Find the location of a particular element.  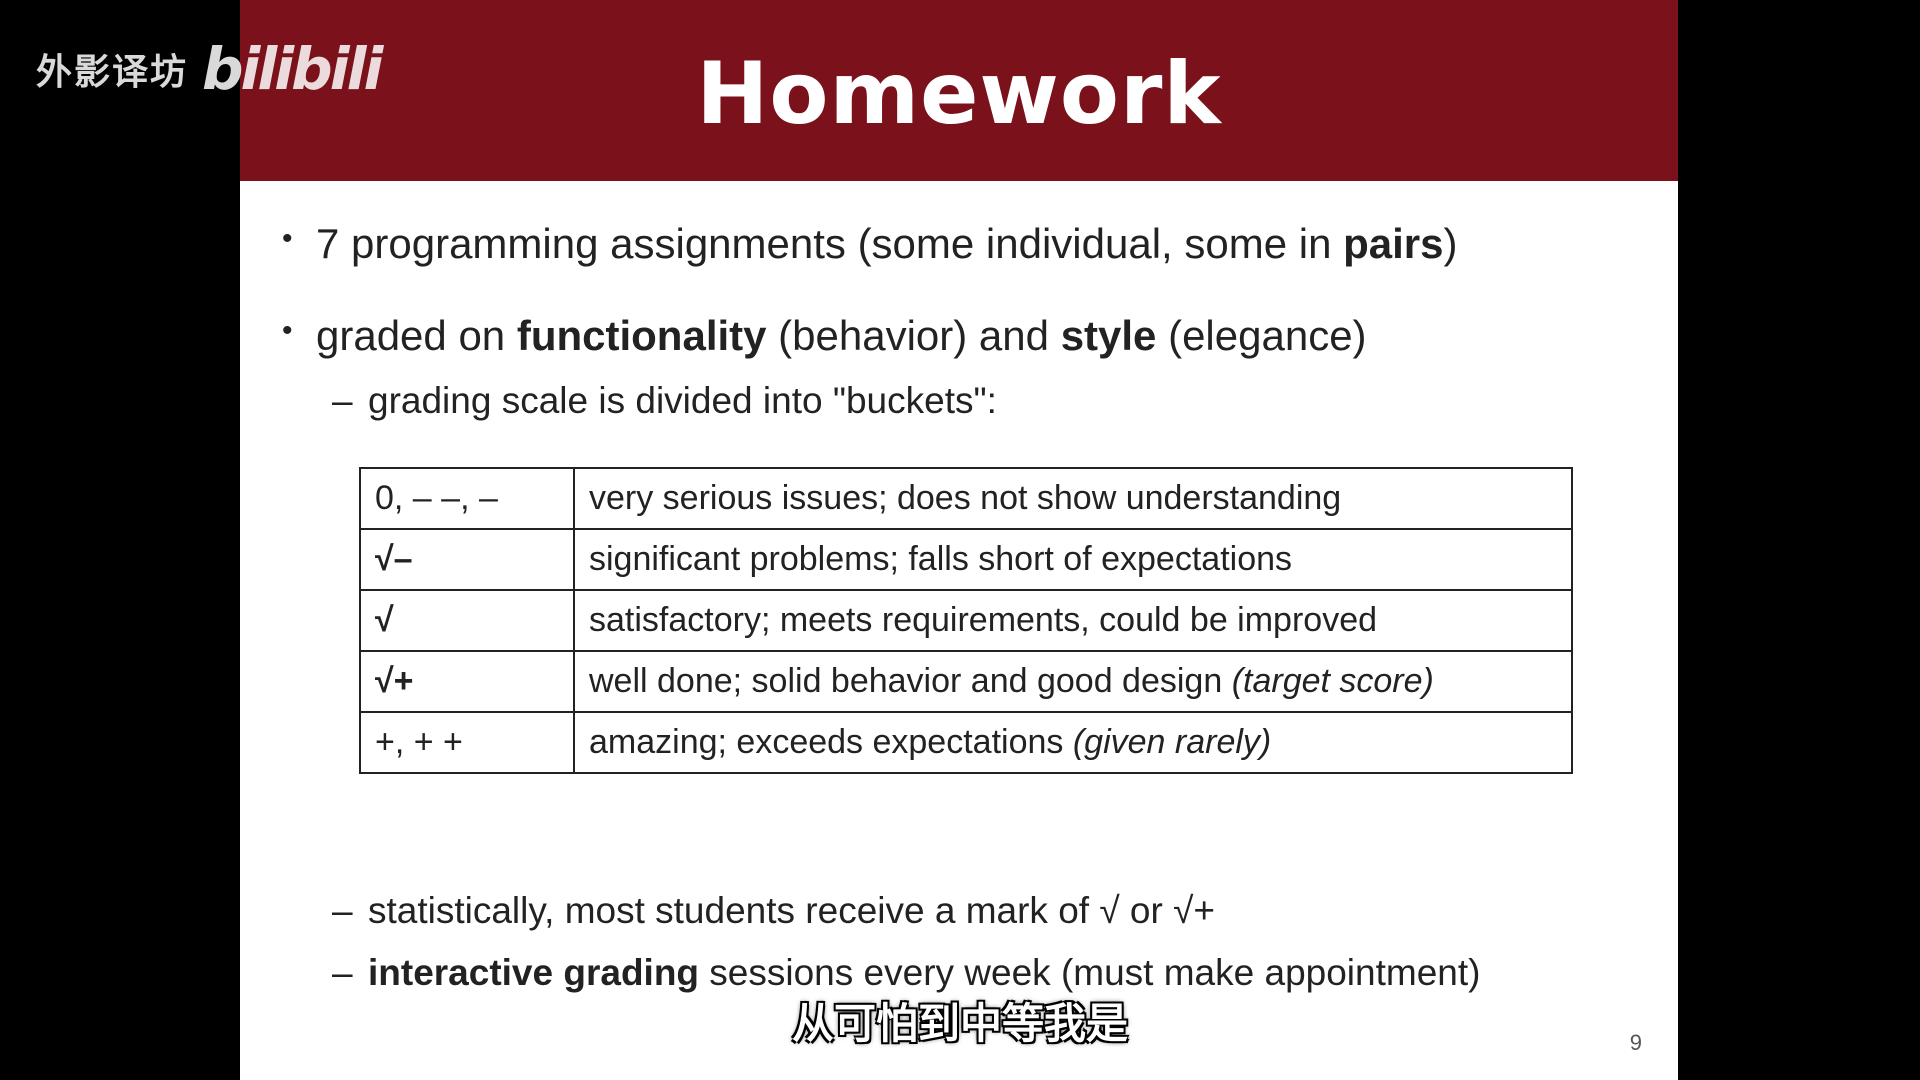

bullet-text: (behavior) and is located at coordinates (913, 335).